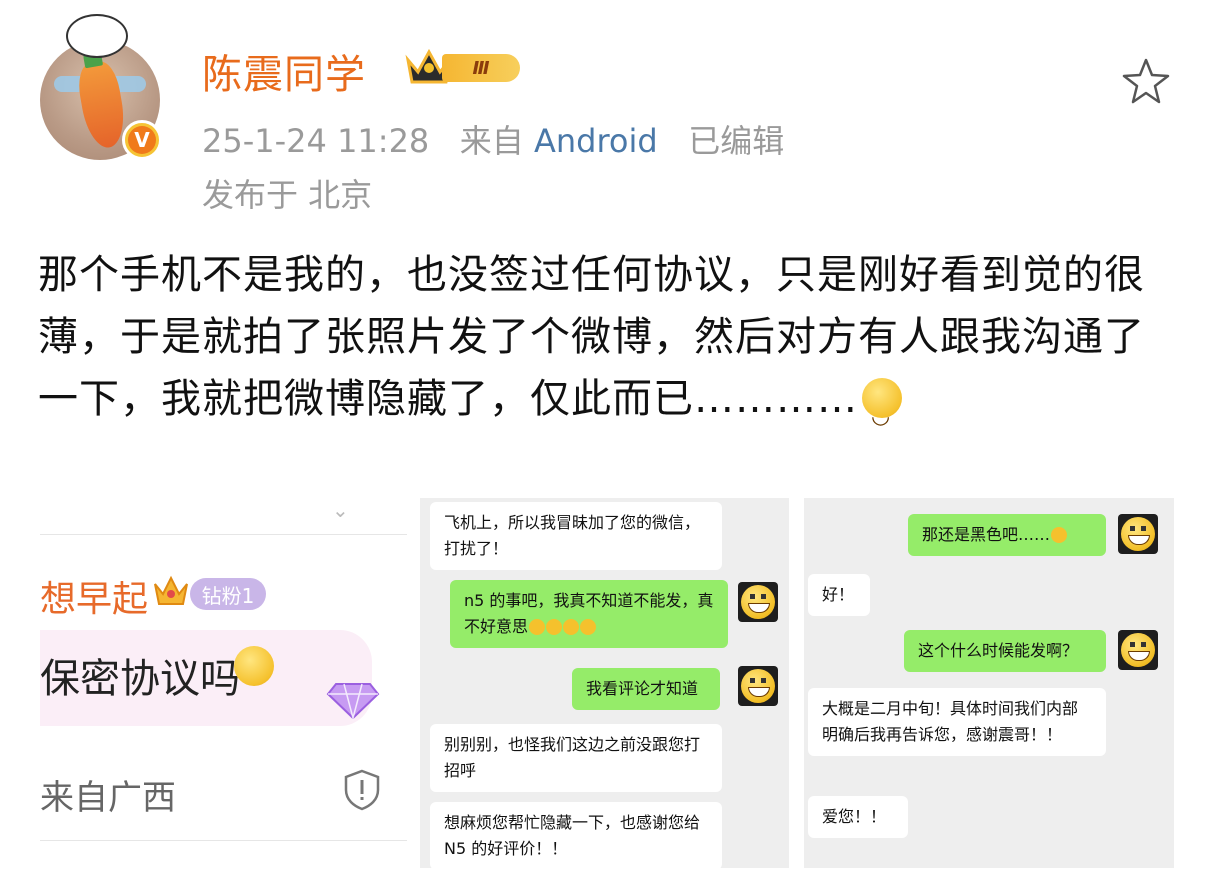 The width and height of the screenshot is (1212, 888). Describe the element at coordinates (353, 702) in the screenshot. I see `diamond-gem-icon` at that location.